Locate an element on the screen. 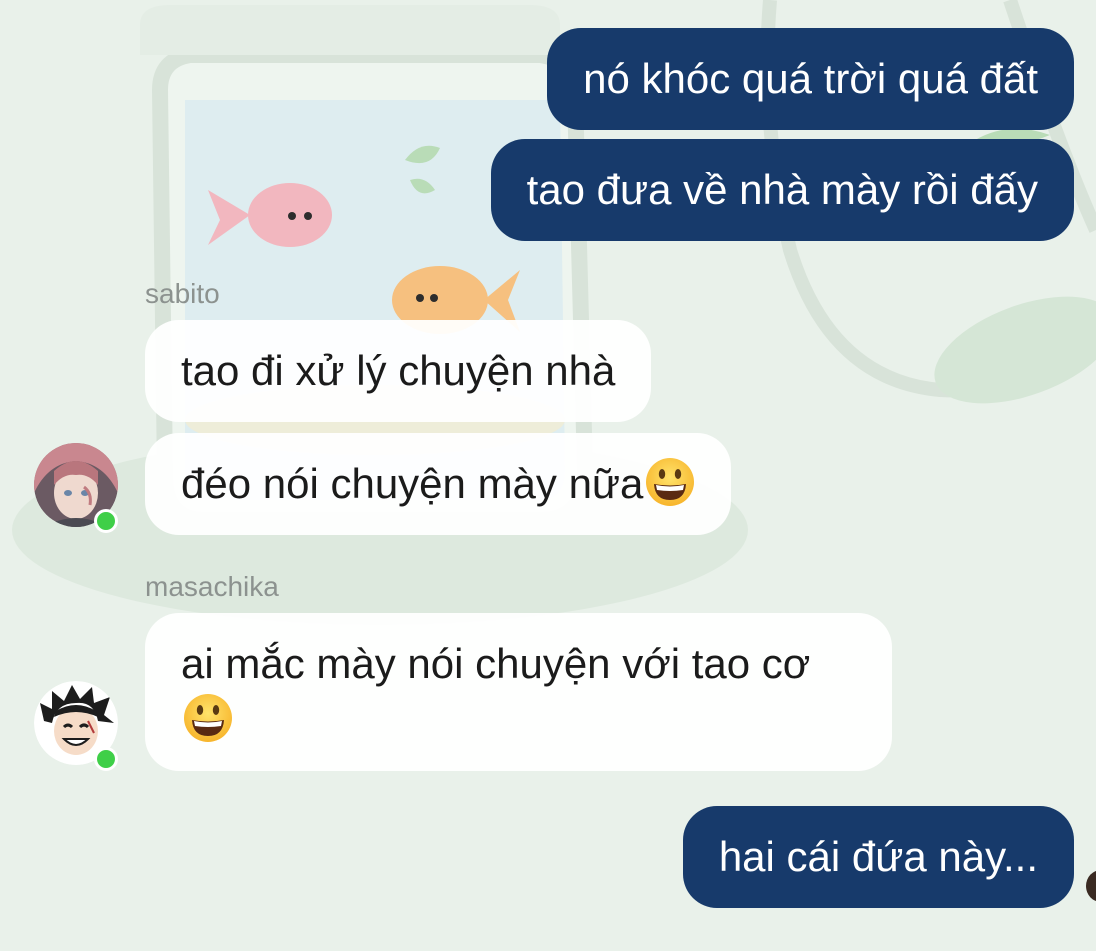 This screenshot has height=951, width=1096. message-text: tao đưa về nhà mày rồi đấy is located at coordinates (782, 189).